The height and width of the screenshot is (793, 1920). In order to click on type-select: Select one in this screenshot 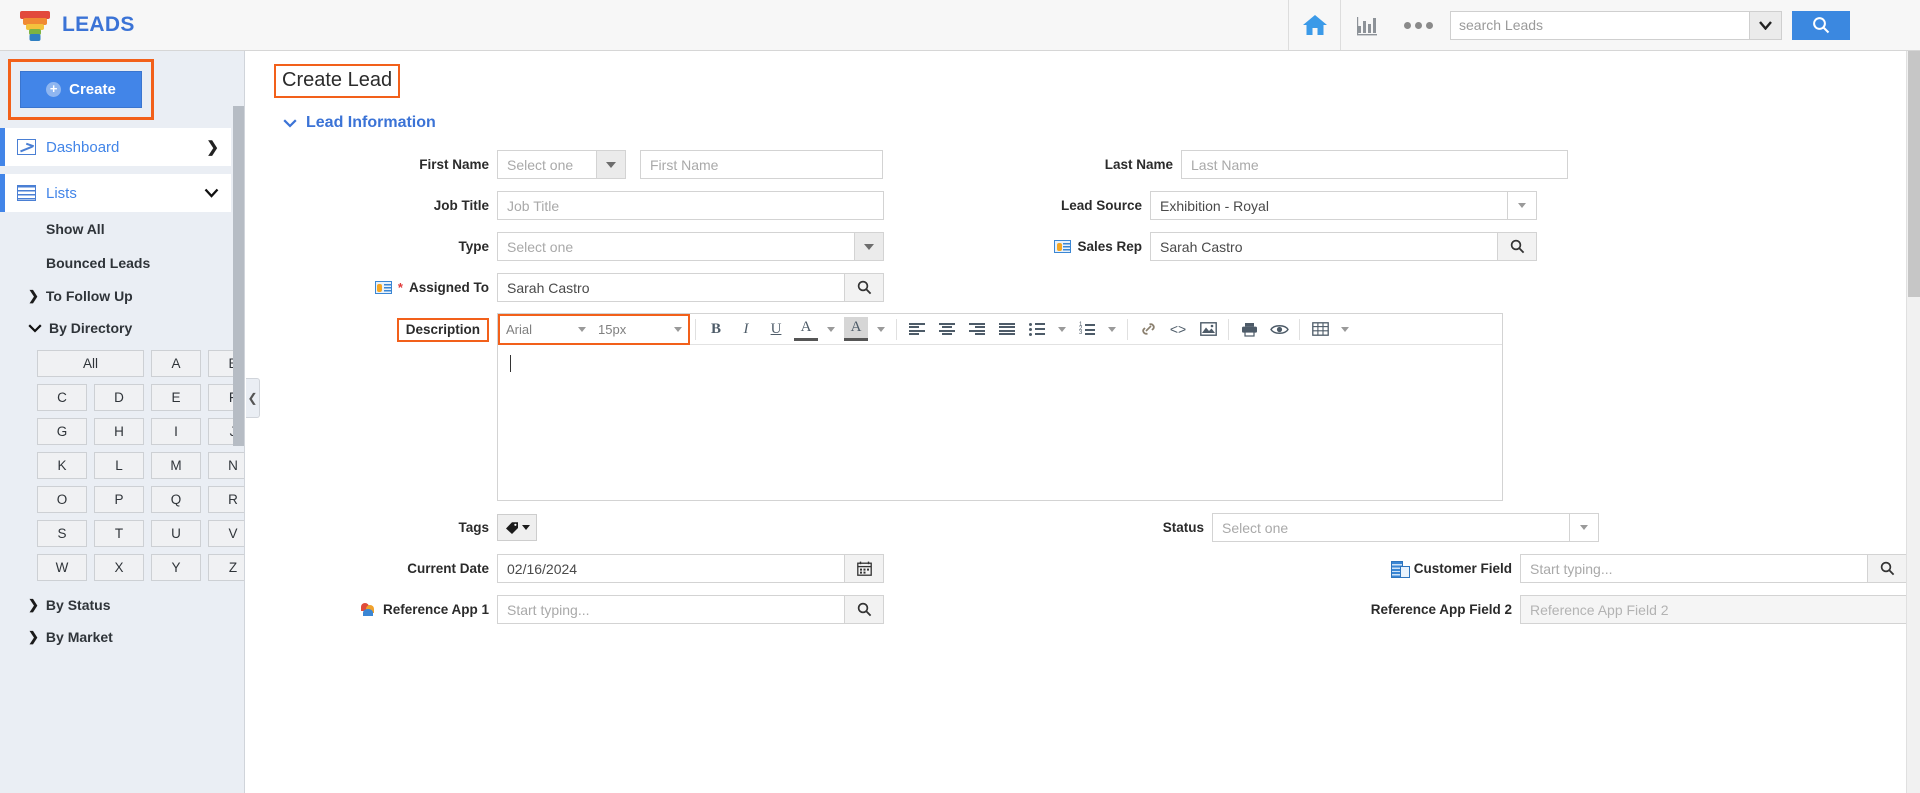, I will do `click(676, 246)`.